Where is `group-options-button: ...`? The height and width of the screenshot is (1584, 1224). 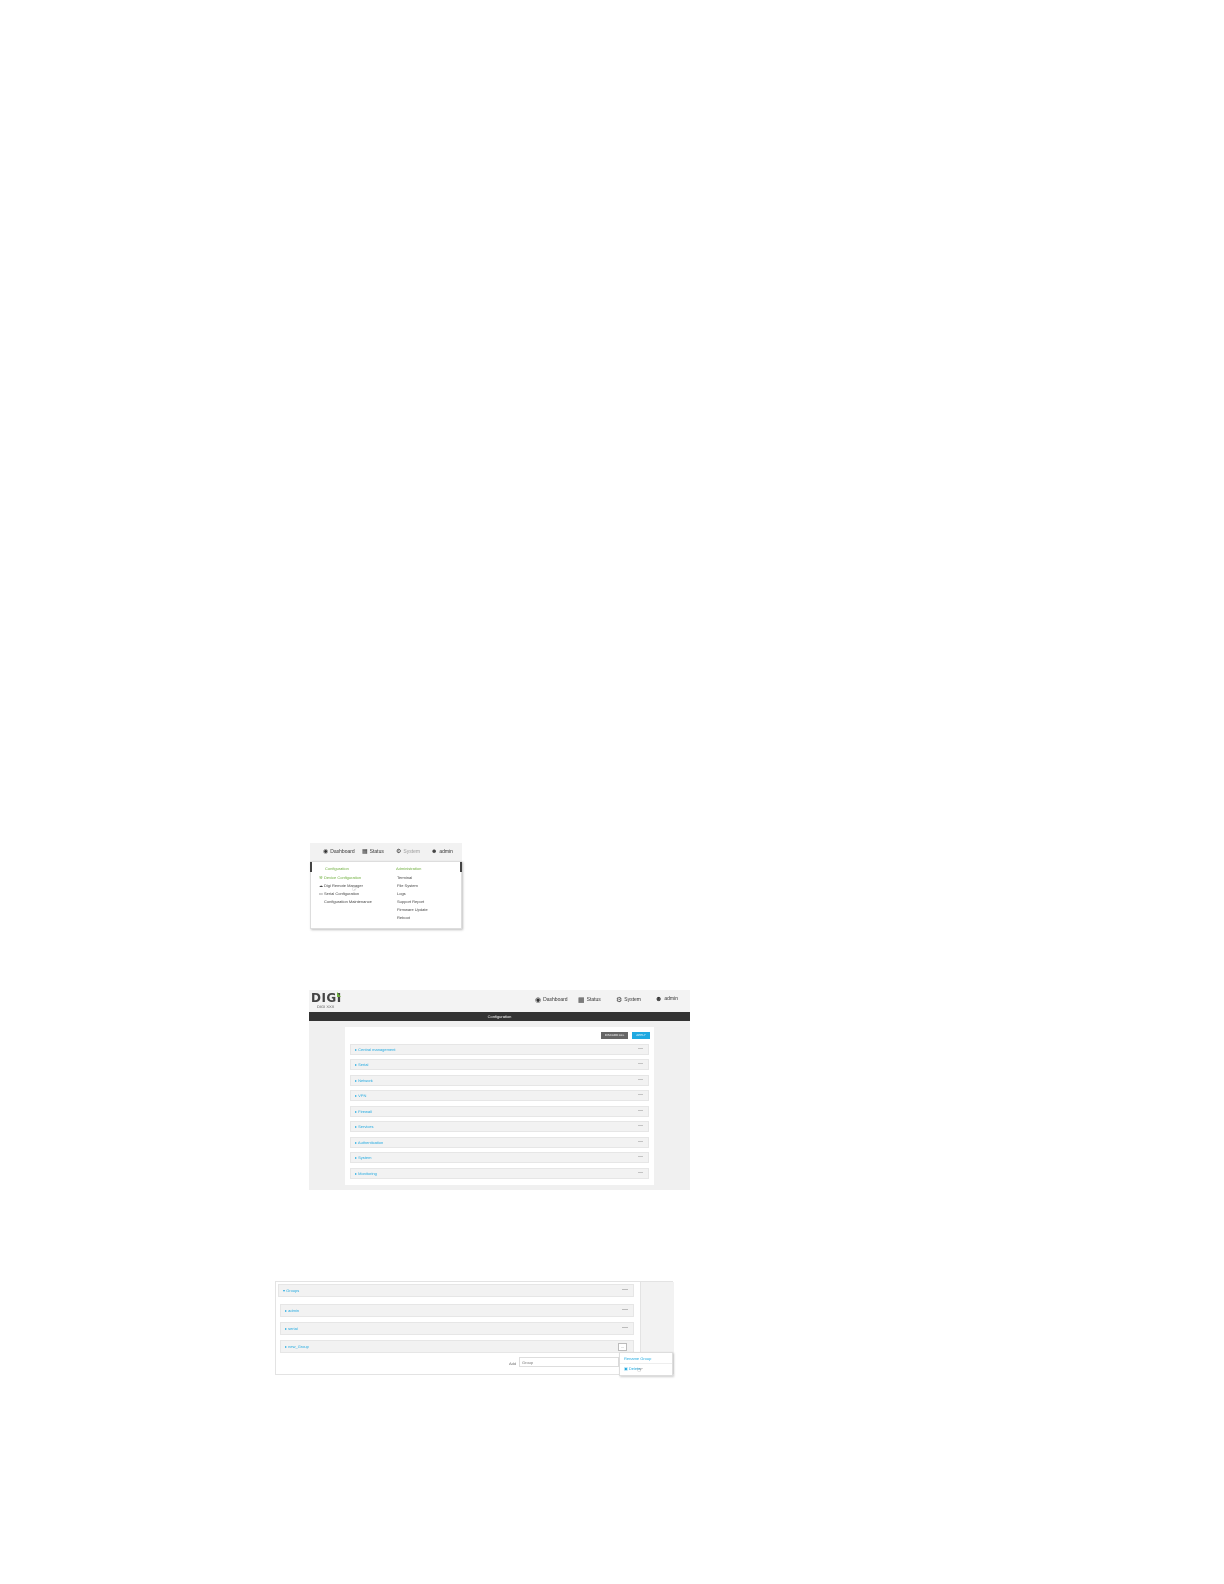 group-options-button: ... is located at coordinates (622, 1347).